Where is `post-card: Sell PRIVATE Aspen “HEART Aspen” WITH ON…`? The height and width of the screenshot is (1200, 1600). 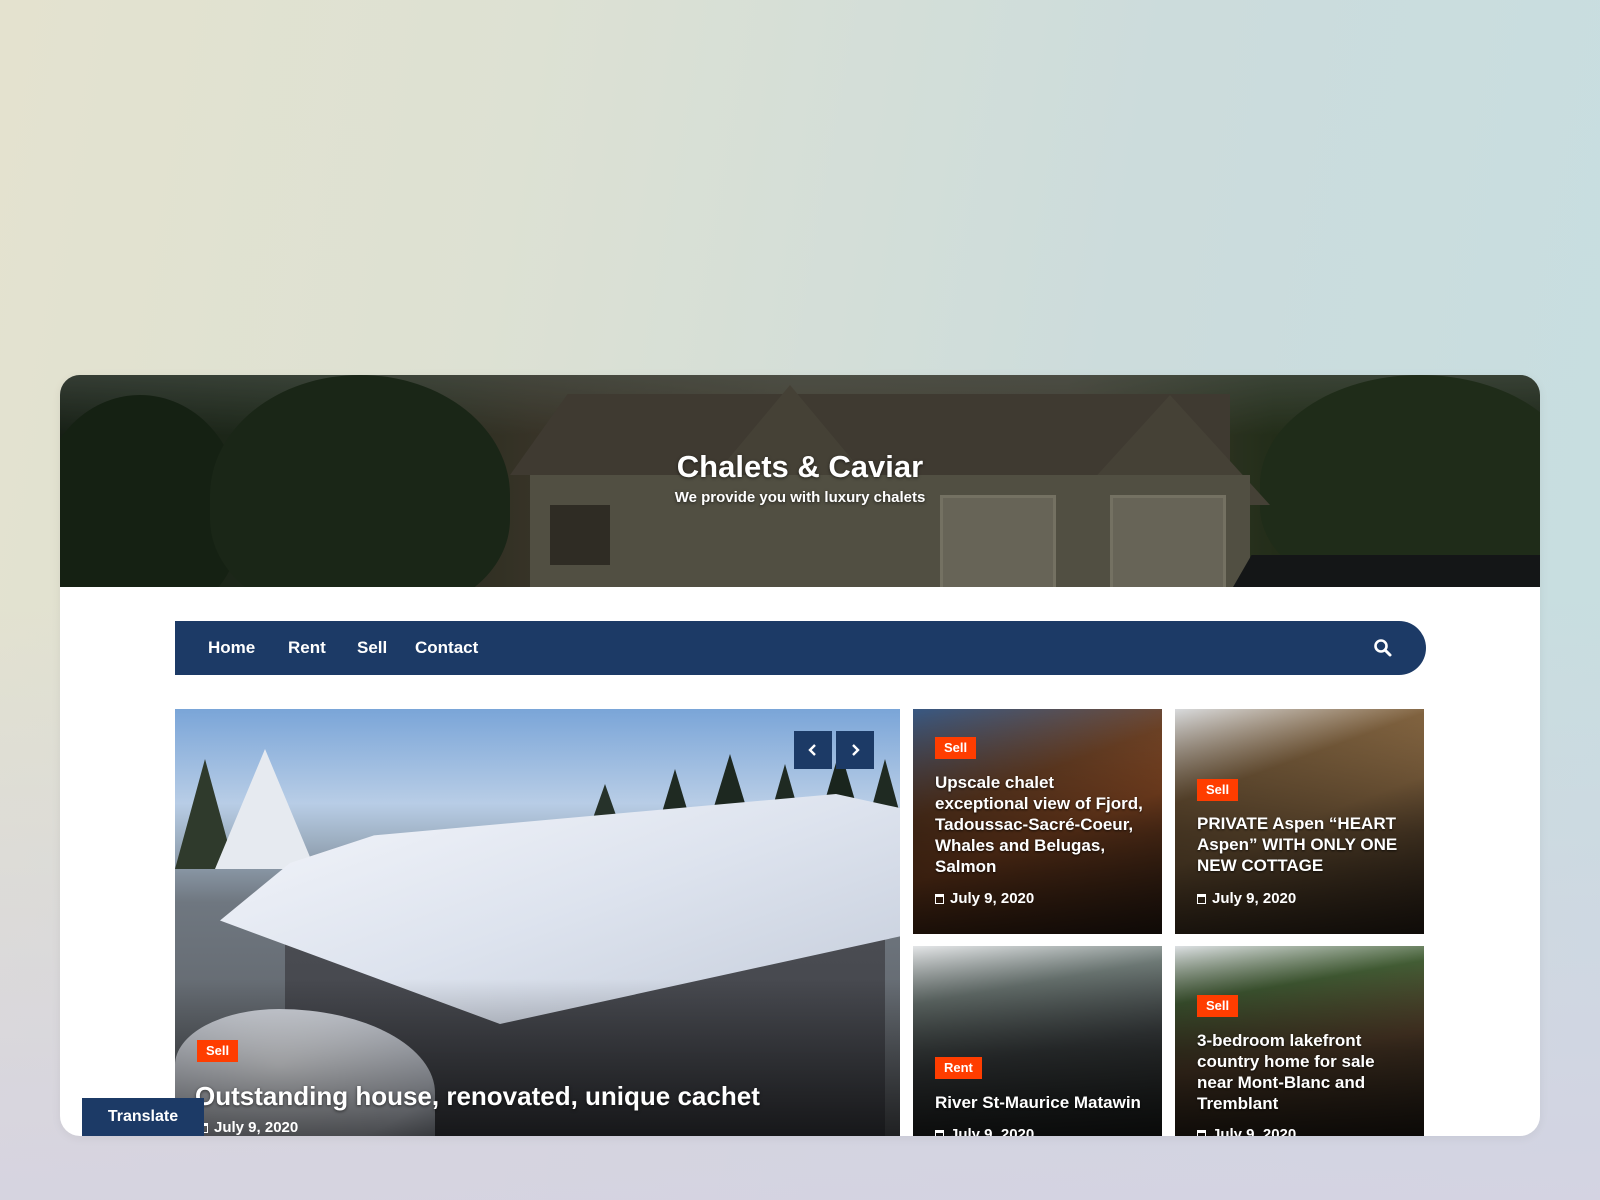
post-card: Sell PRIVATE Aspen “HEART Aspen” WITH ON… is located at coordinates (1299, 821).